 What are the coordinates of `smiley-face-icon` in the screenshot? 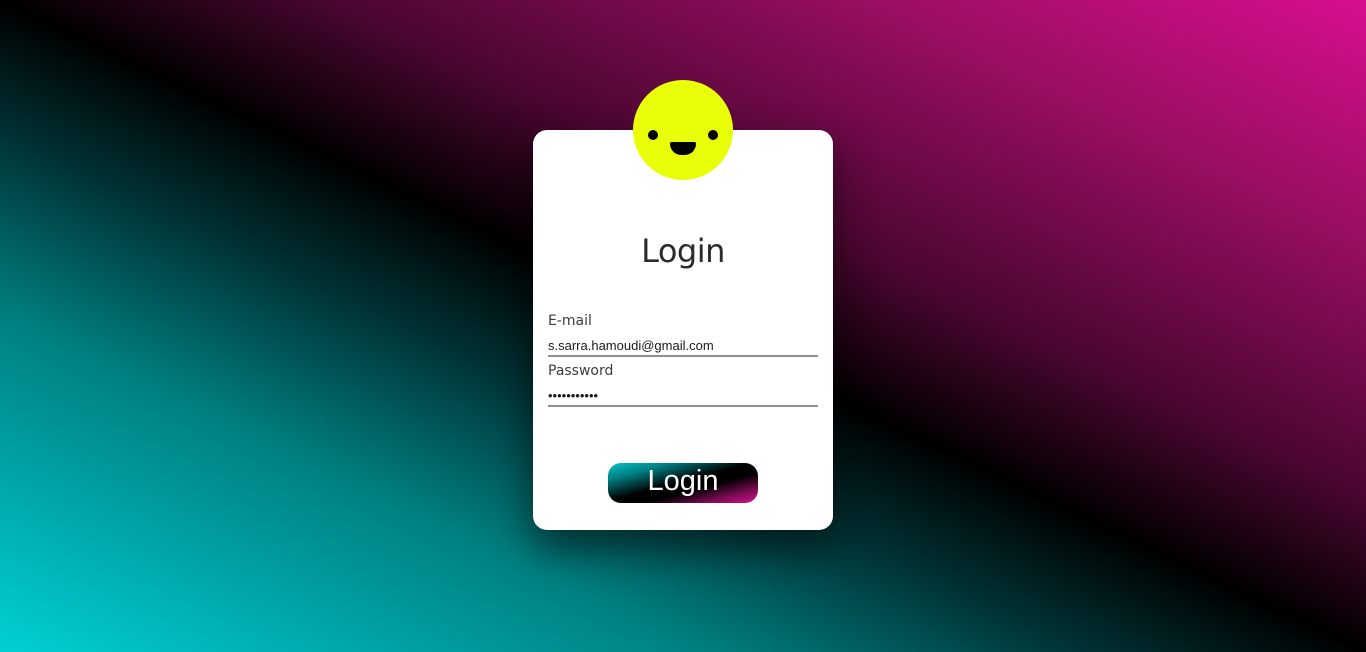 It's located at (683, 130).